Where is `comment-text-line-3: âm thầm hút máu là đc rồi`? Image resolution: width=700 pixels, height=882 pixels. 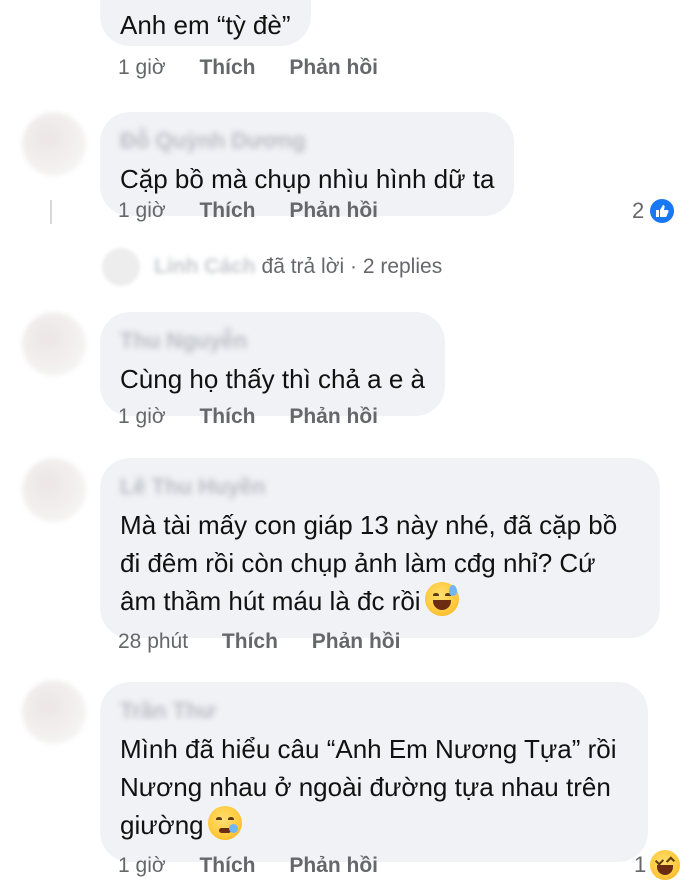
comment-text-line-3: âm thầm hút máu là đc rồi is located at coordinates (270, 601).